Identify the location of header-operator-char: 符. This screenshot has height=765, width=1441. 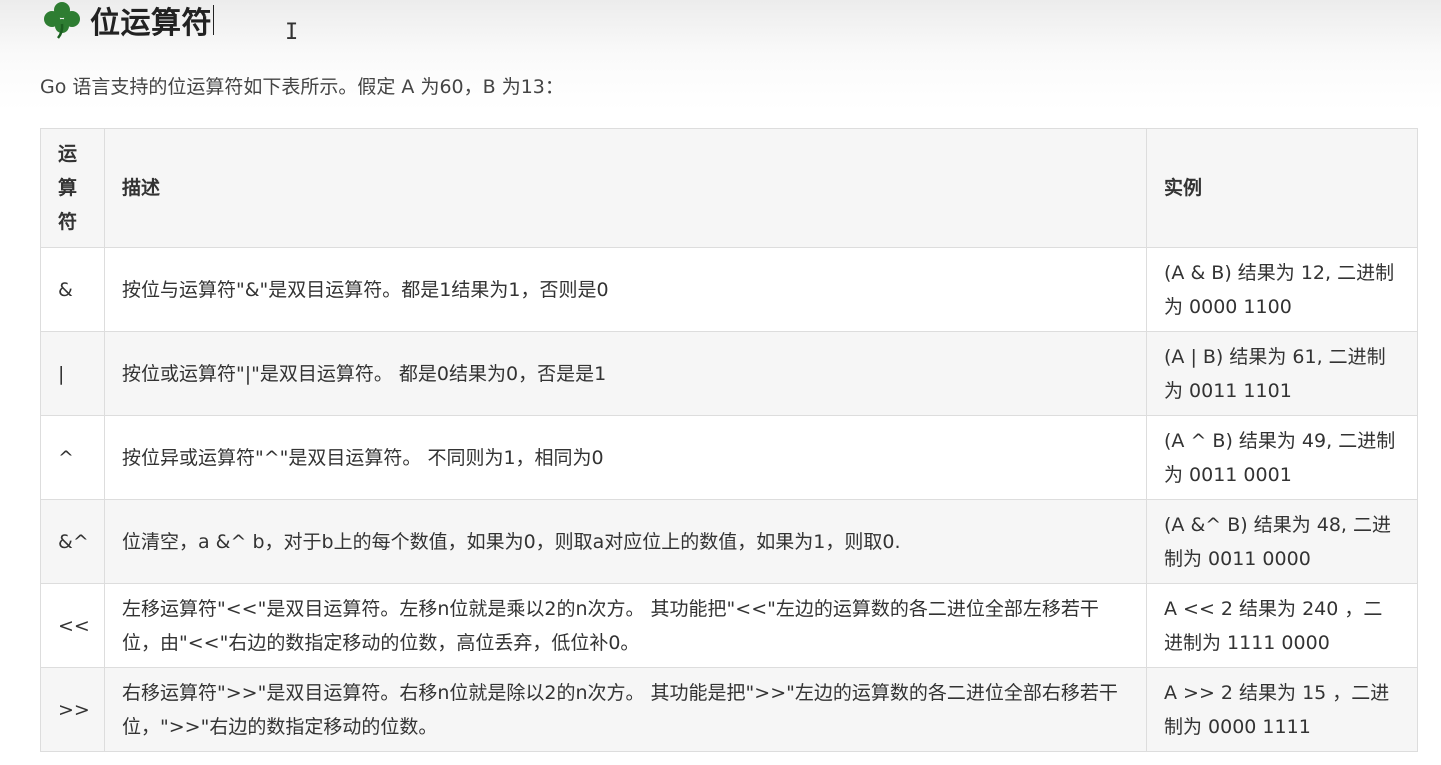
(68, 222).